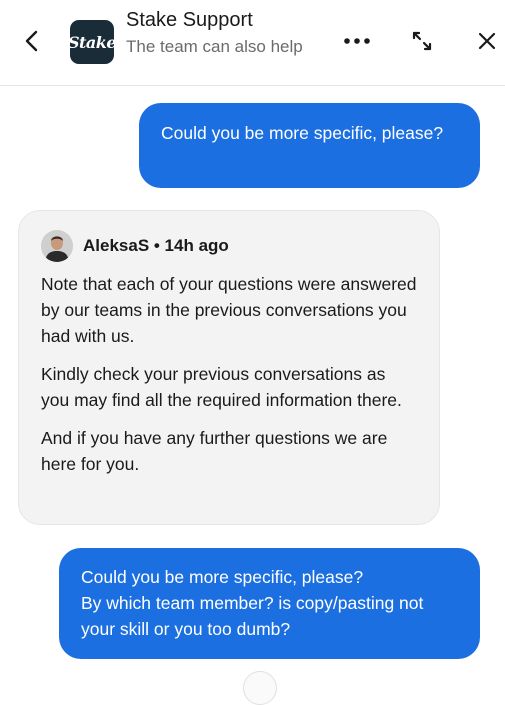 Image resolution: width=505 pixels, height=705 pixels. I want to click on logo-text: Stake, so click(92, 42).